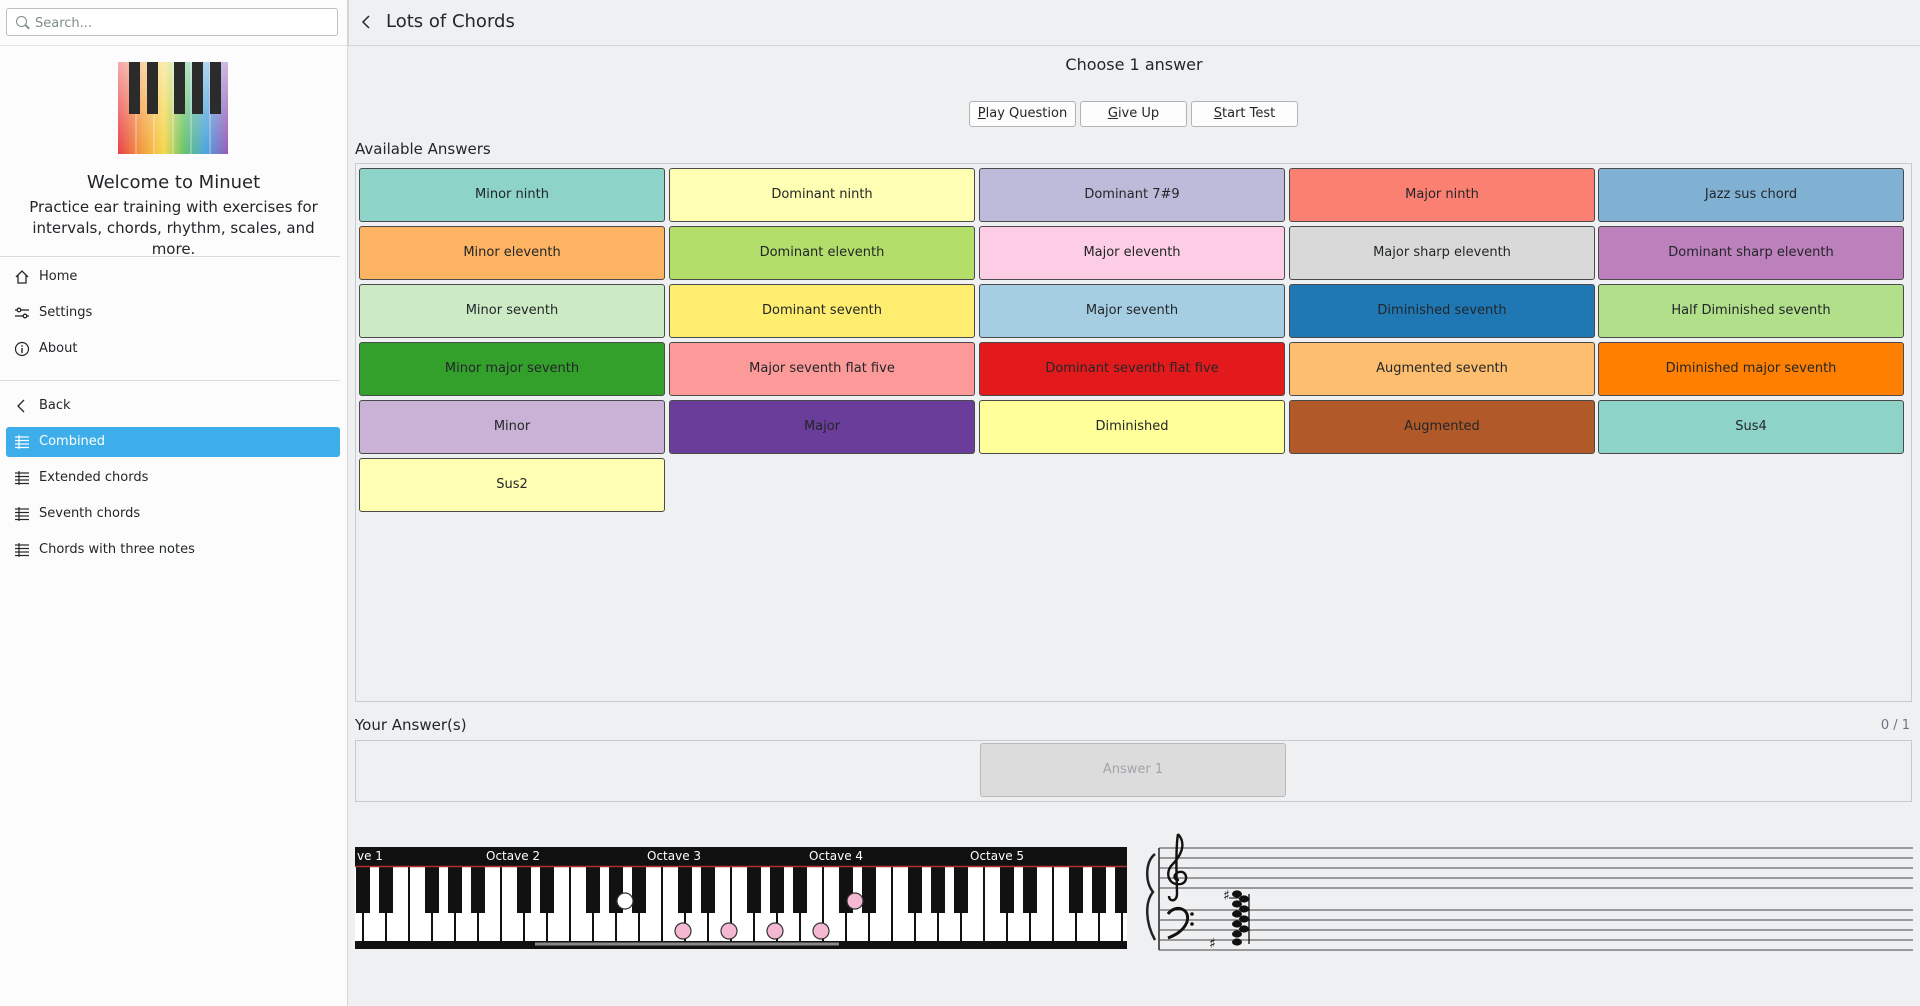 The width and height of the screenshot is (1920, 1006). Describe the element at coordinates (173, 349) in the screenshot. I see `nav-about: About` at that location.